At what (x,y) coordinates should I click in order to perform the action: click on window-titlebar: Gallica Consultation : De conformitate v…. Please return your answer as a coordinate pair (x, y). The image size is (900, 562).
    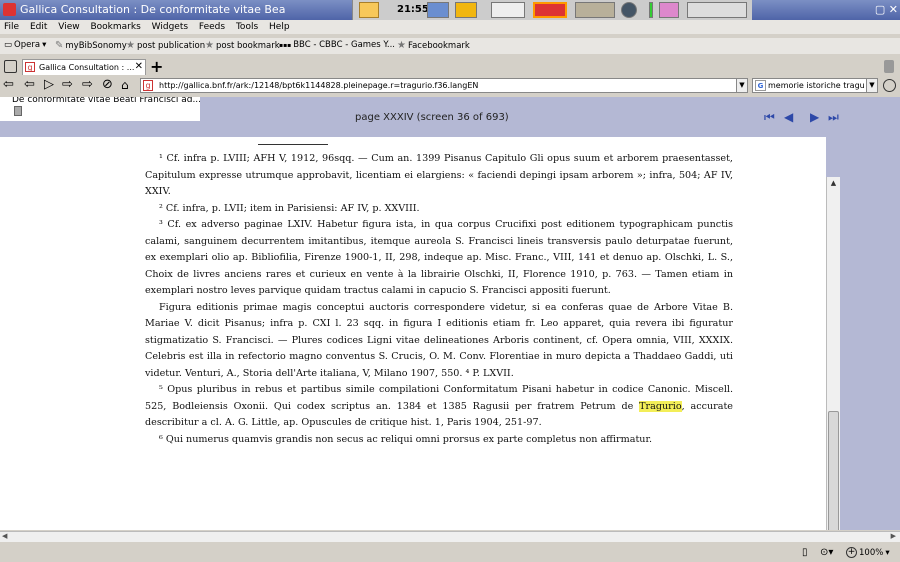
    Looking at the image, I should click on (450, 10).